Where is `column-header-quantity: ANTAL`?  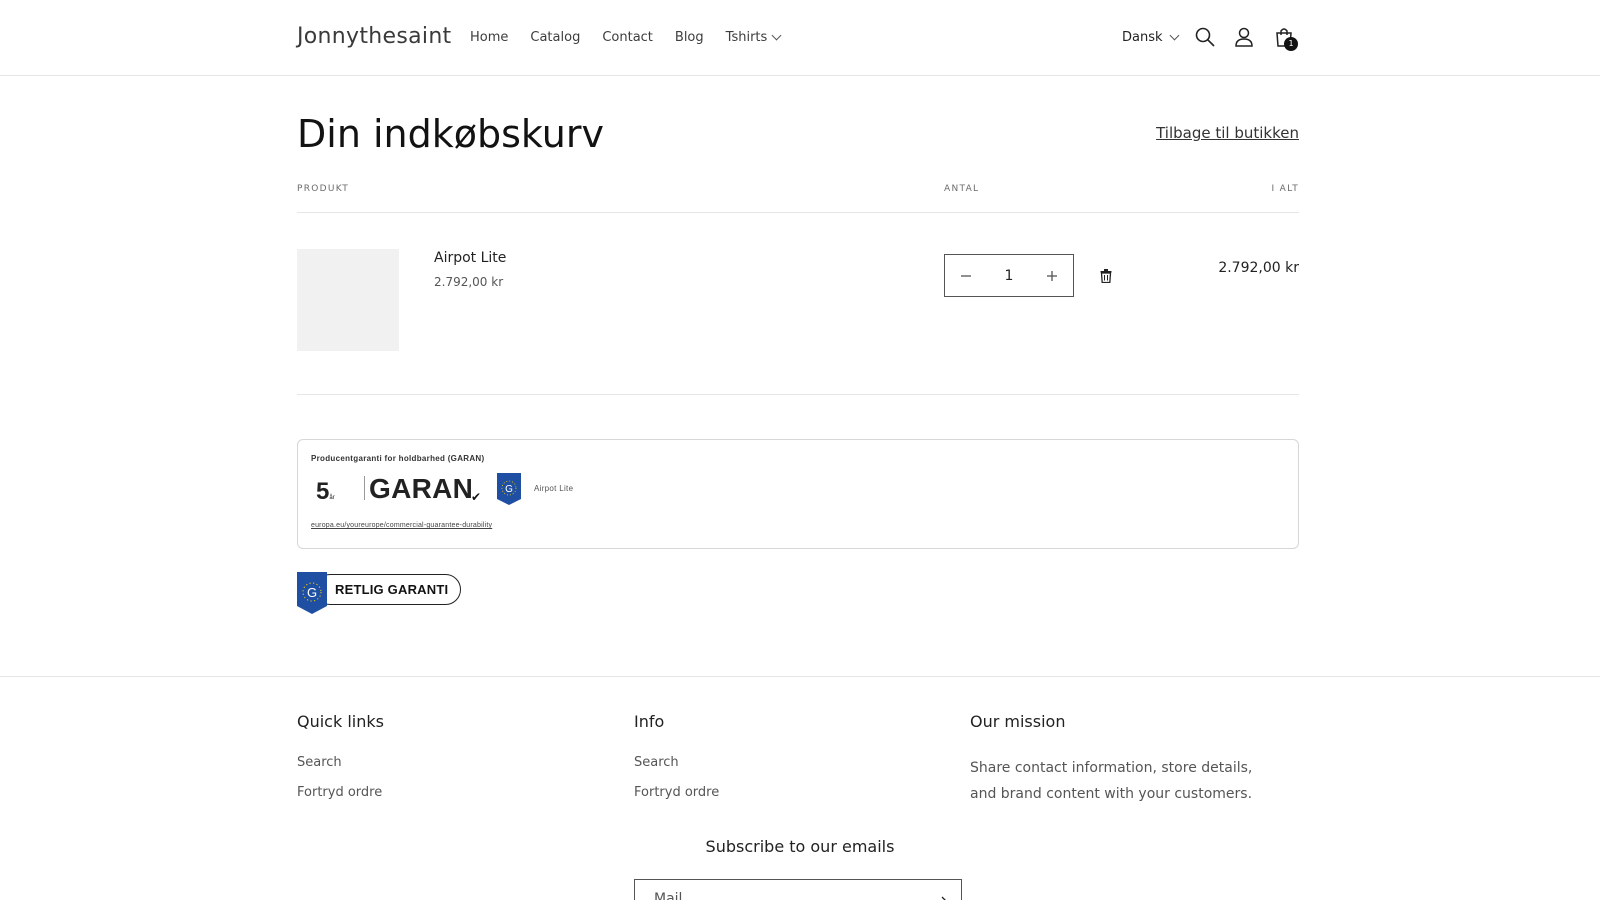 column-header-quantity: ANTAL is located at coordinates (962, 189).